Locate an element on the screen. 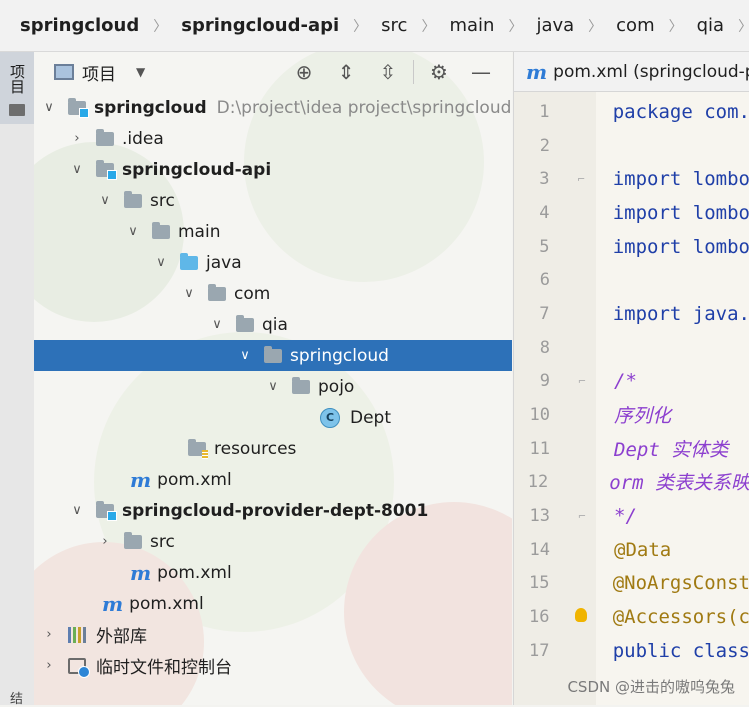 The image size is (749, 707). tree-node-label: Dept is located at coordinates (371, 417).